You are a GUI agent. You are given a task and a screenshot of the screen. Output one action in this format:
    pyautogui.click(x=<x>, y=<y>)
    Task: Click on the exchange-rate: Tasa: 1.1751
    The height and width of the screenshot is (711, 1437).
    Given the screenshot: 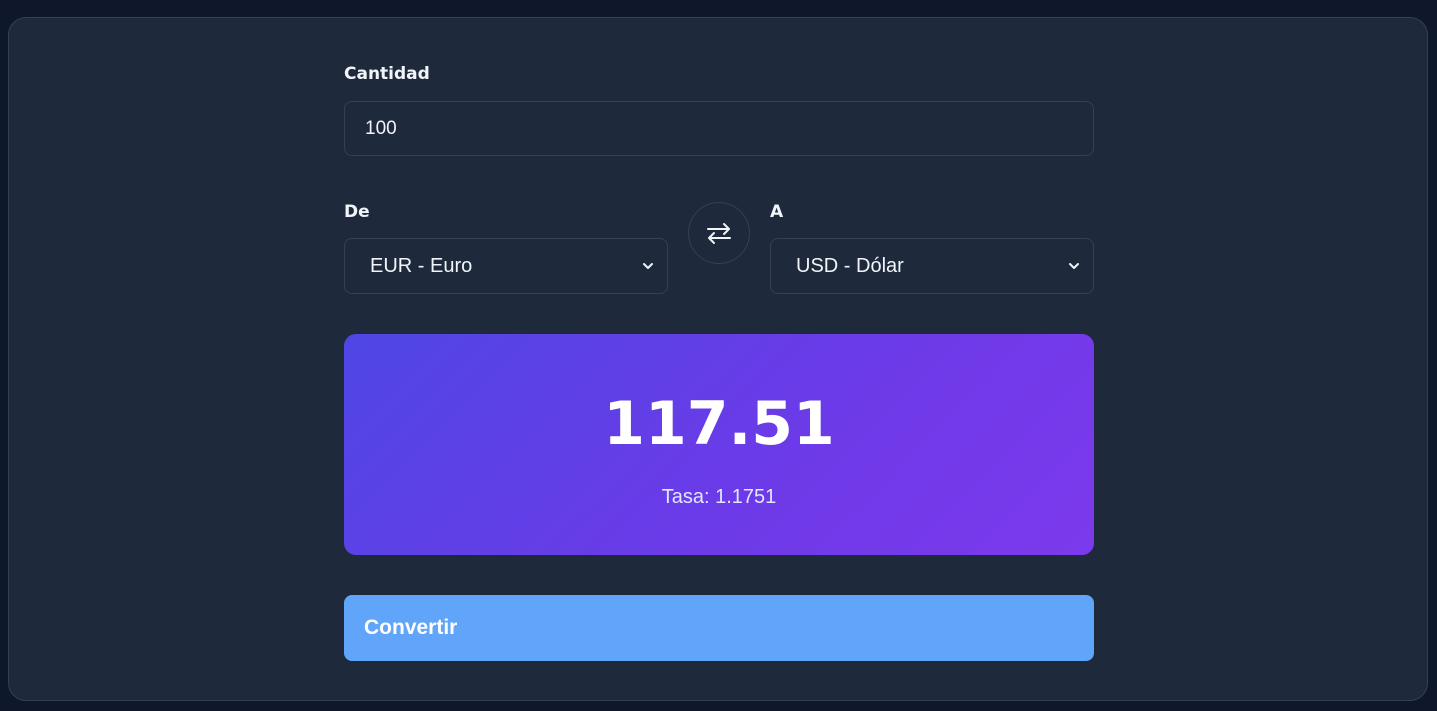 What is the action you would take?
    pyautogui.click(x=719, y=497)
    